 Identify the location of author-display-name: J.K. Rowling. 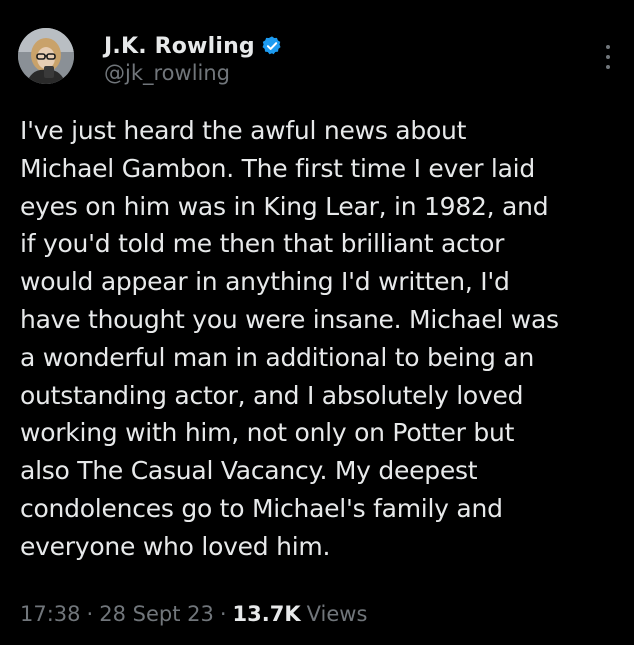
(179, 46).